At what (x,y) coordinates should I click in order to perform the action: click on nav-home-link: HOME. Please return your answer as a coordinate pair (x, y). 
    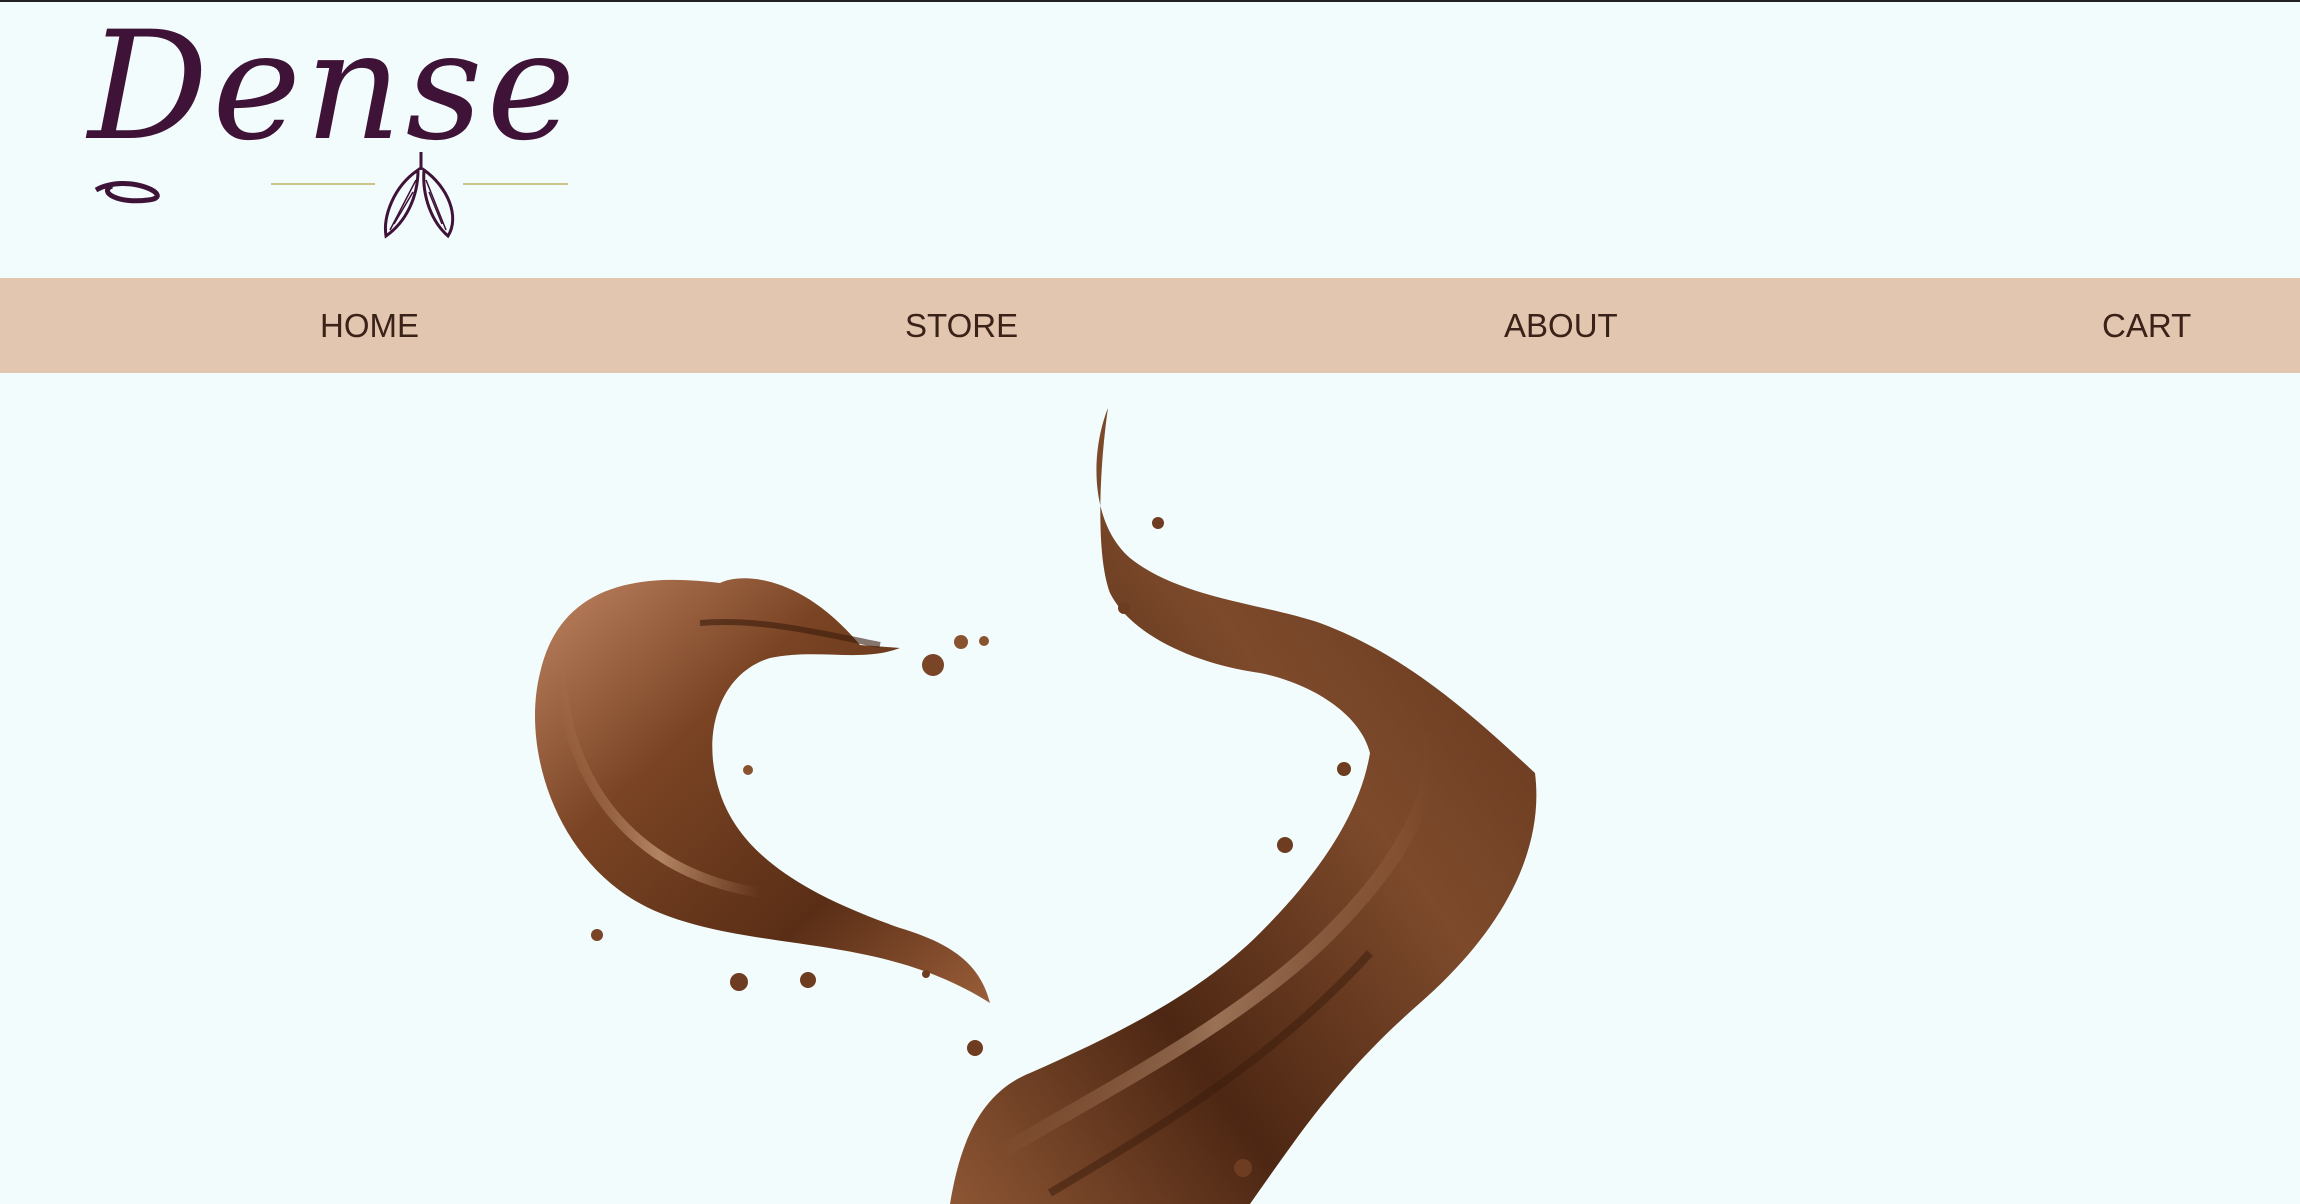
    Looking at the image, I should click on (369, 325).